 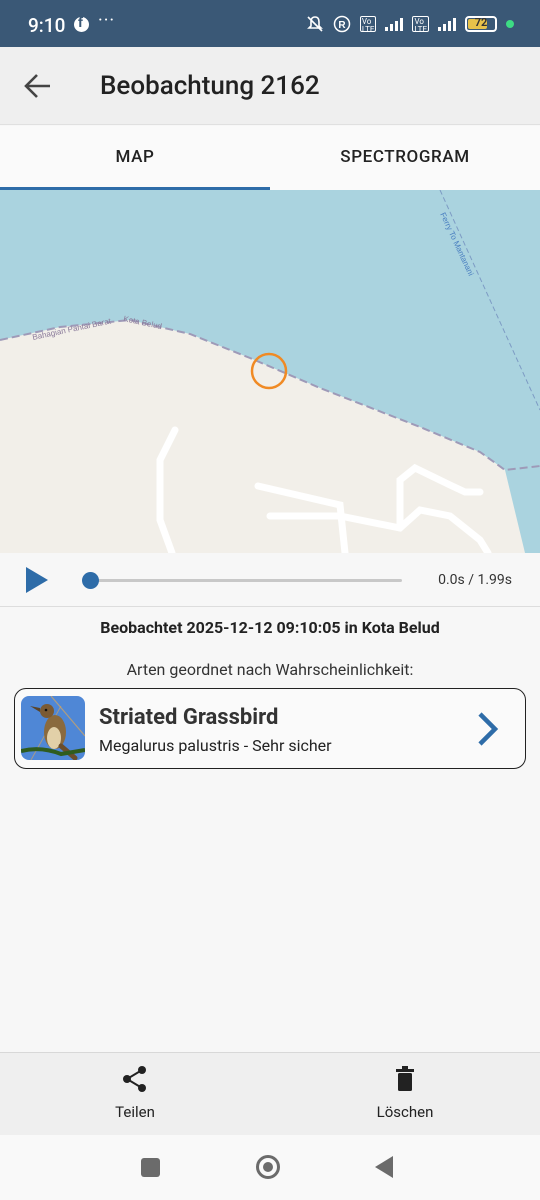 I want to click on bird-thumbnail, so click(x=53, y=728).